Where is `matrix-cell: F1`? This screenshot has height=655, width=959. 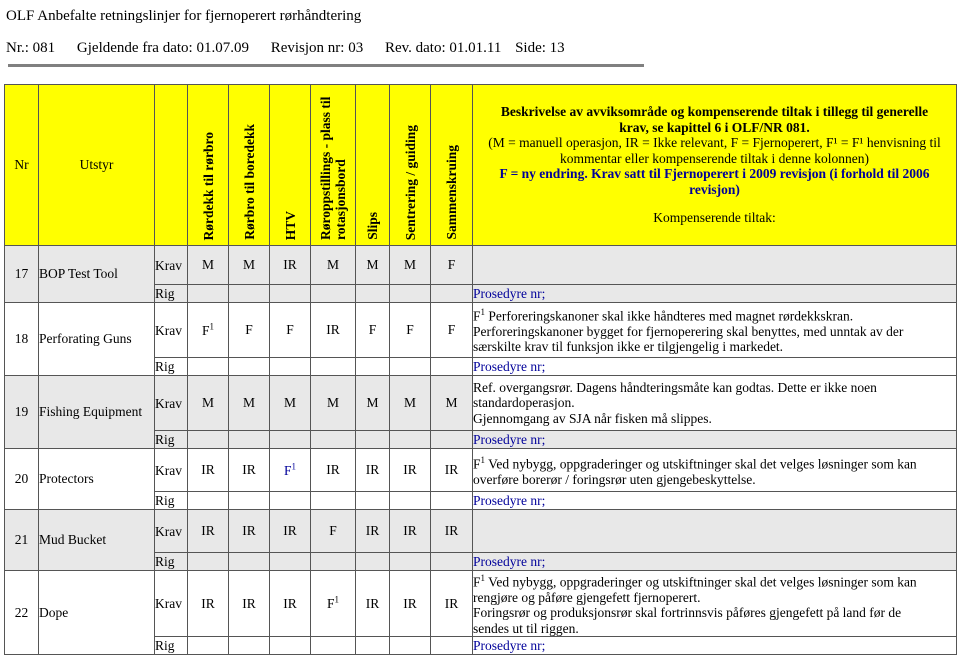 matrix-cell: F1 is located at coordinates (333, 603).